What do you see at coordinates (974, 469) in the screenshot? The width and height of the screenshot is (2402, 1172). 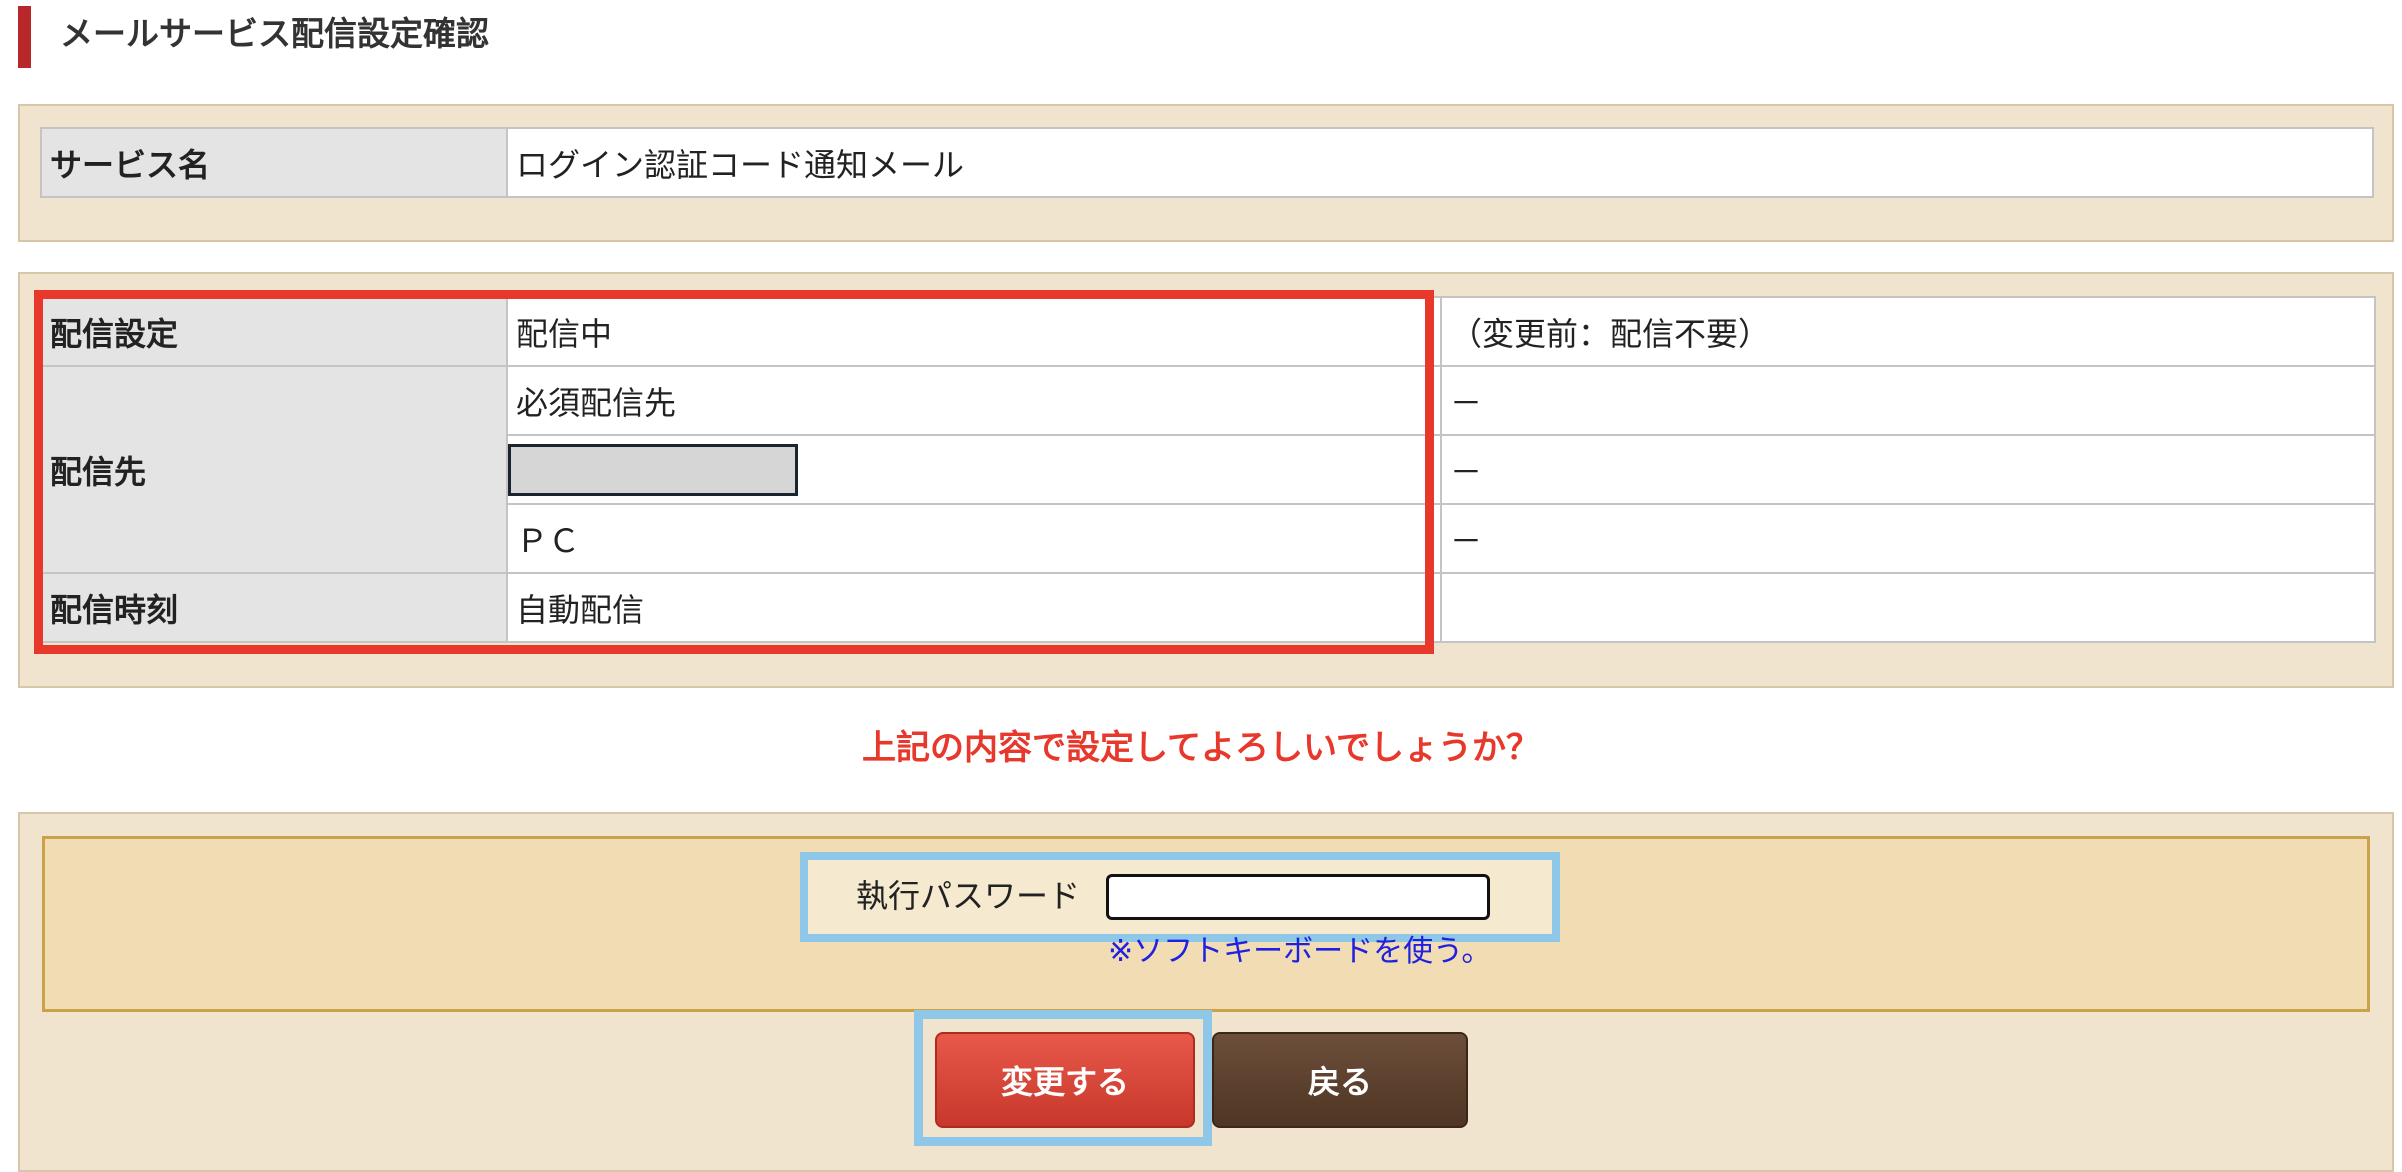 I see `destination-masked-cell` at bounding box center [974, 469].